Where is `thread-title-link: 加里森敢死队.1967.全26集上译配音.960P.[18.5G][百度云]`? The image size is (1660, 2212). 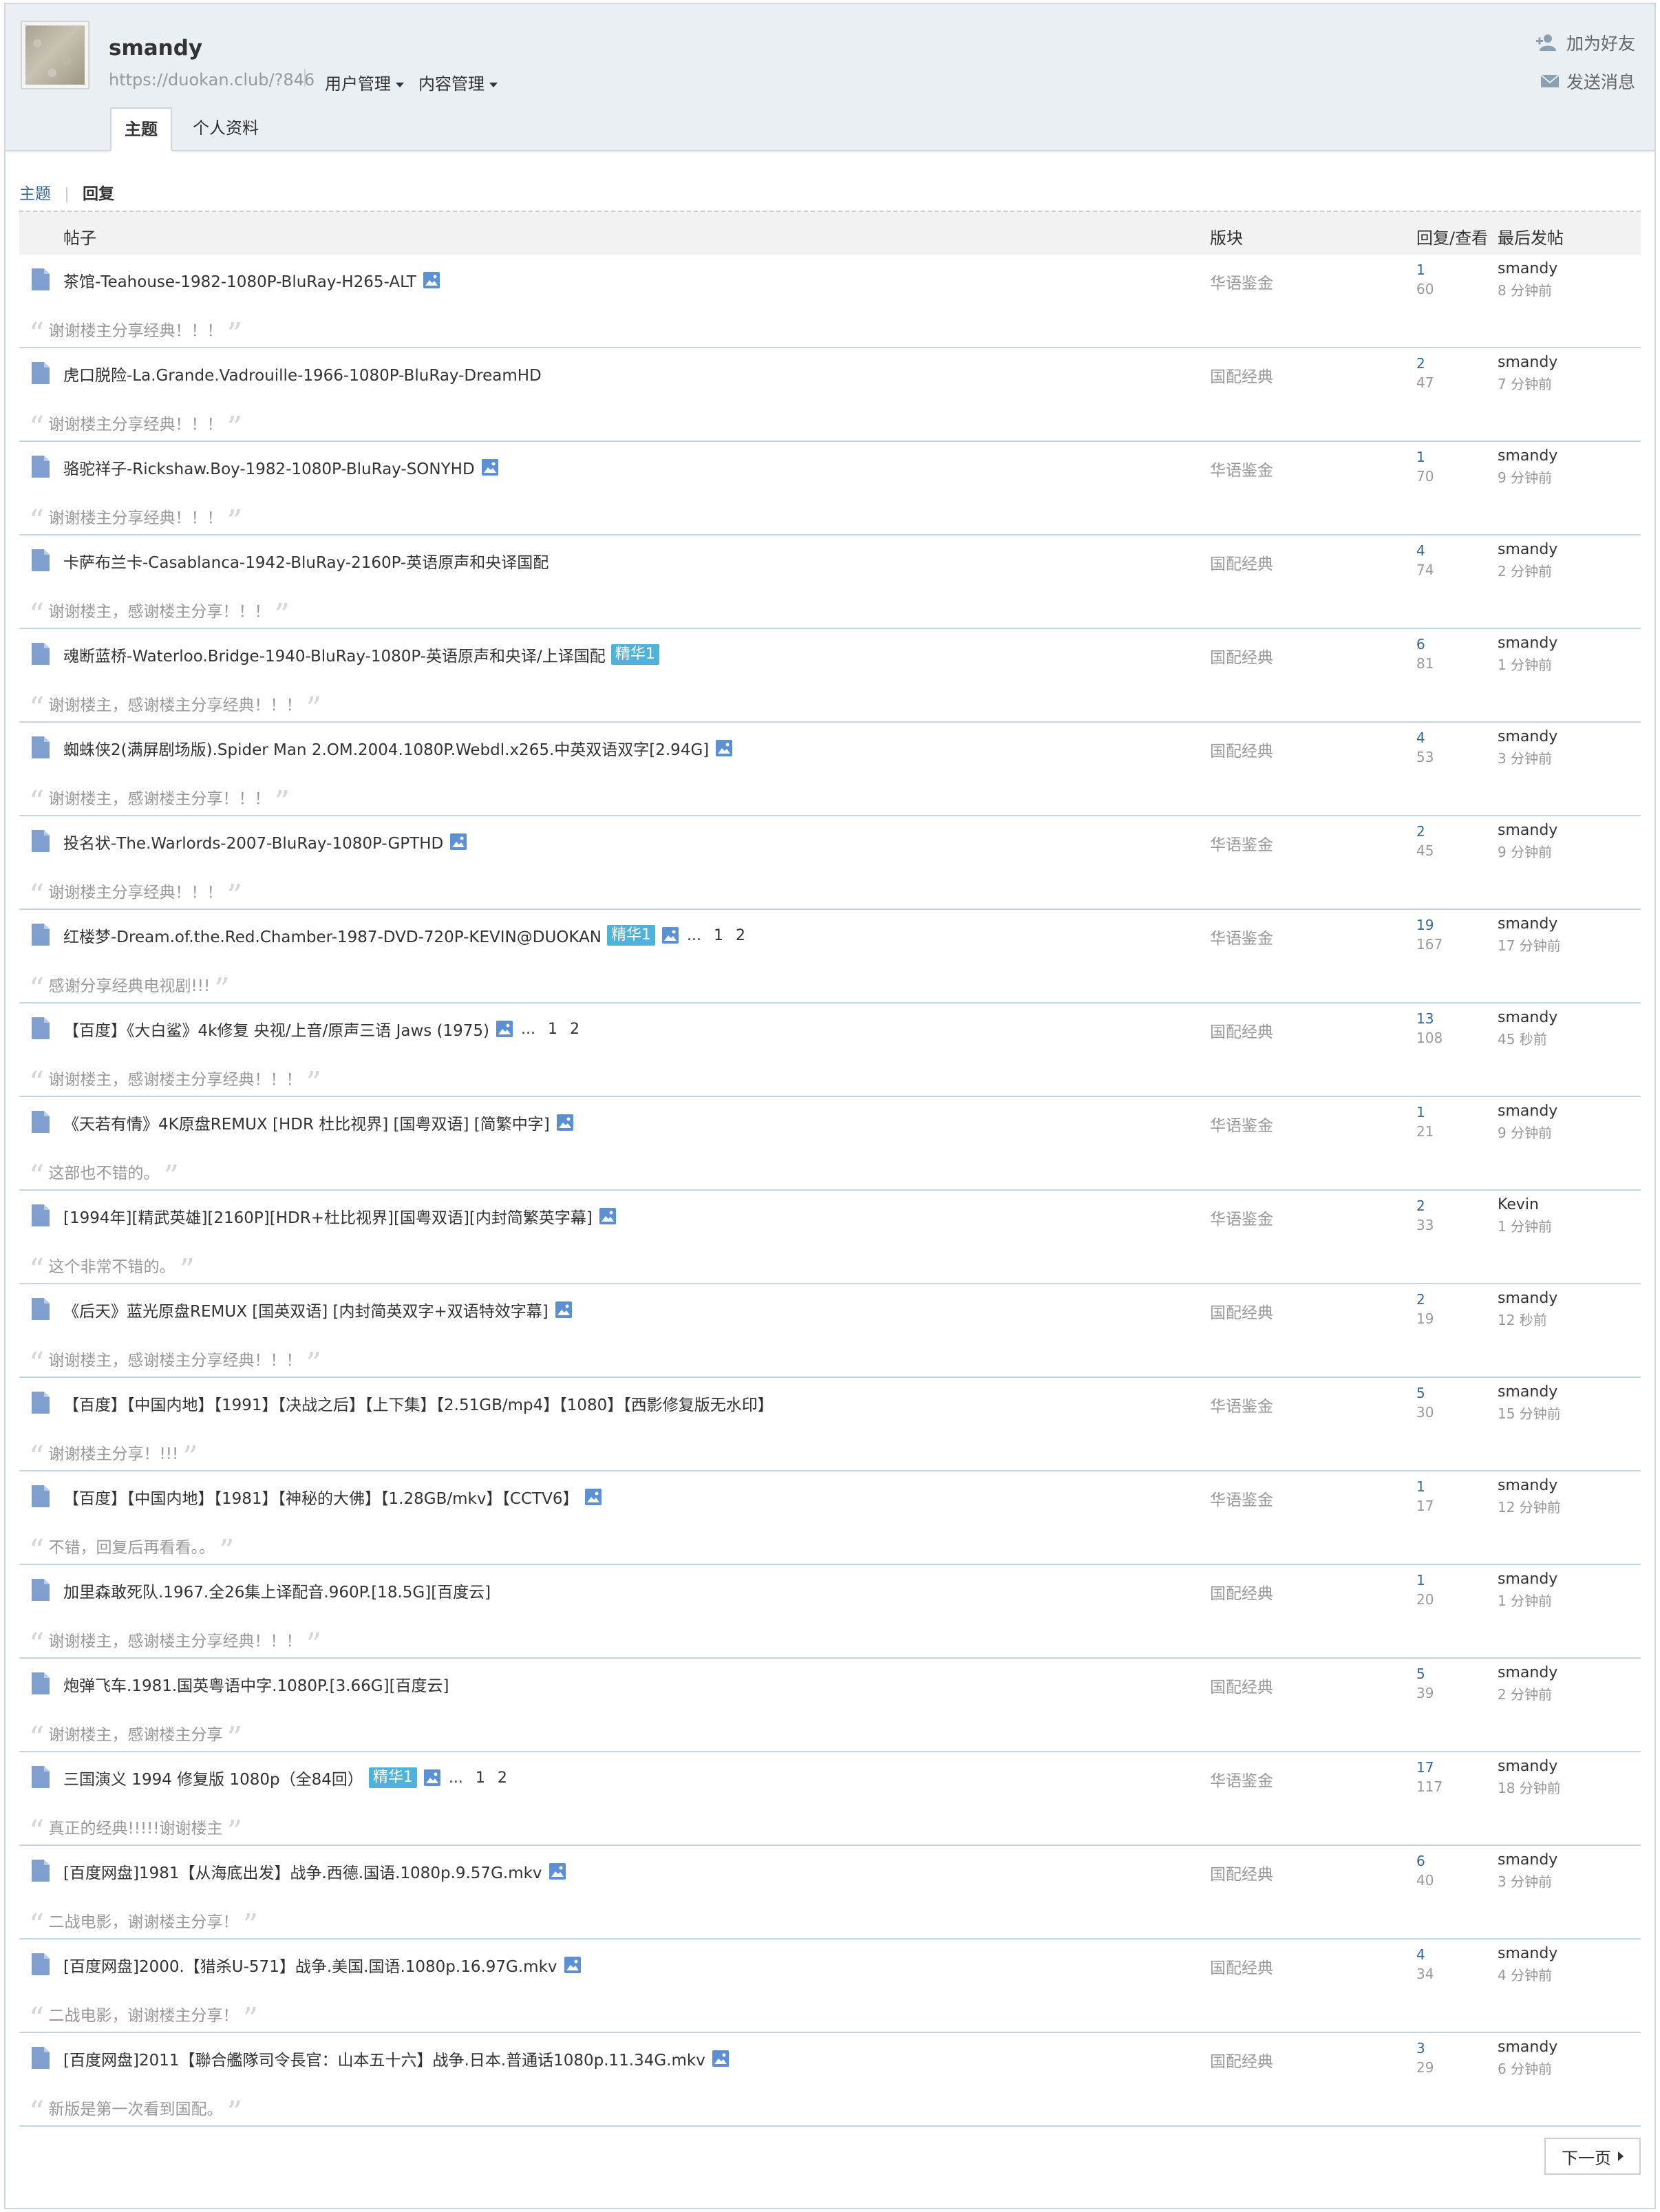 thread-title-link: 加里森敢死队.1967.全26集上译配音.960P.[18.5G][百度云] is located at coordinates (277, 1590).